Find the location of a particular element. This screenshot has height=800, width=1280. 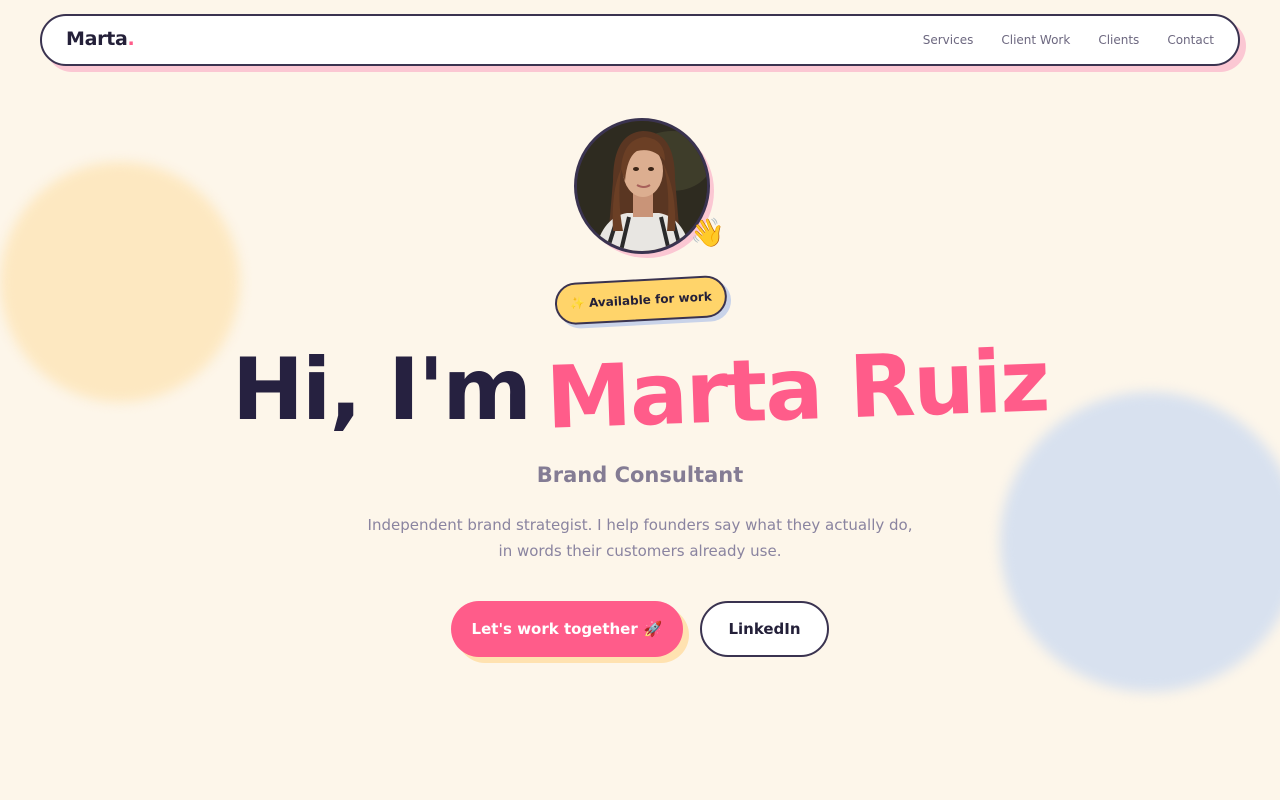

cta-container: Let's work together 🚀 is located at coordinates (571, 632).